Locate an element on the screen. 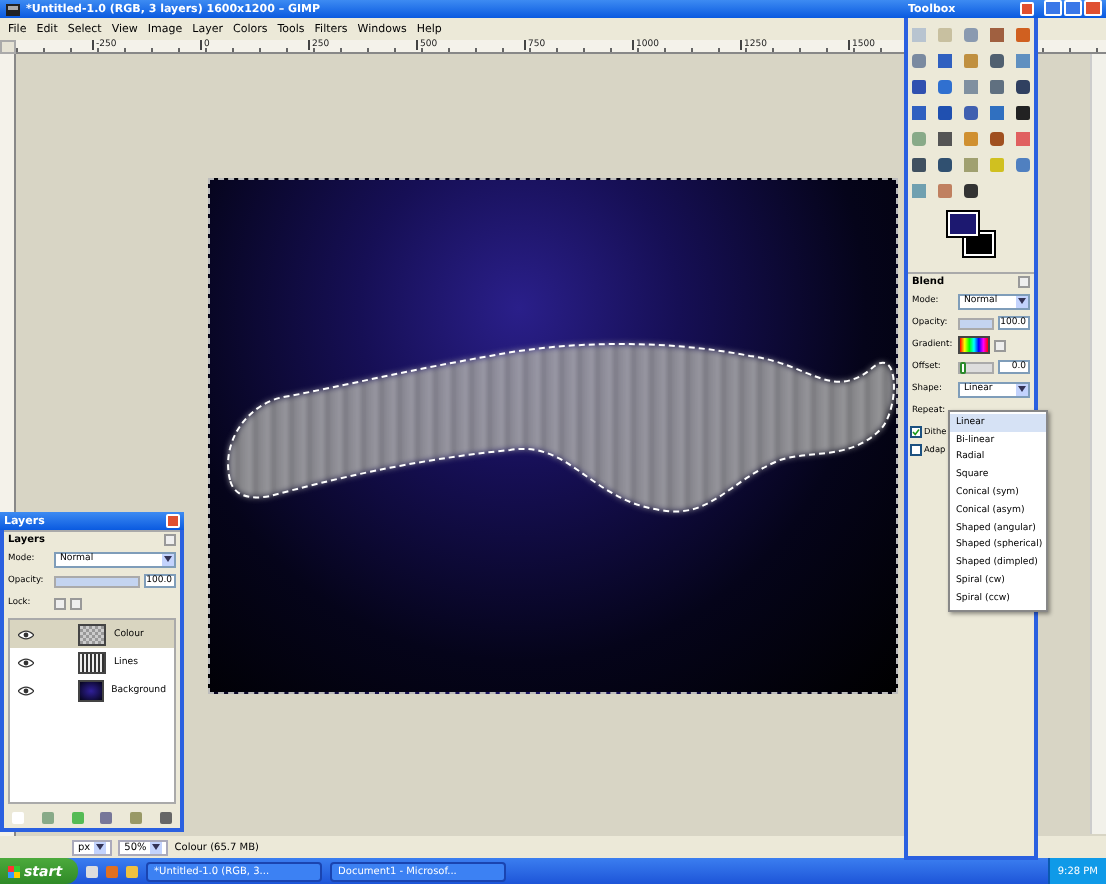 This screenshot has width=1106, height=884. minimize-button is located at coordinates (1053, 8).